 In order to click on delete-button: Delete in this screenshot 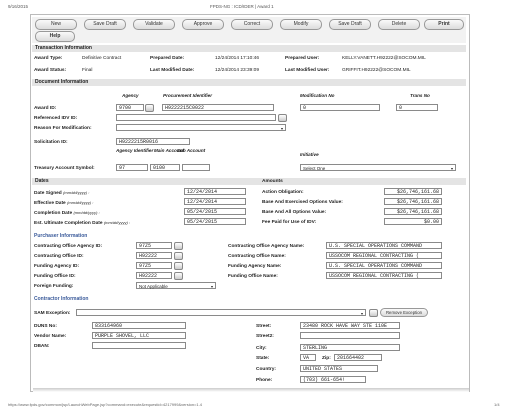, I will do `click(399, 24)`.